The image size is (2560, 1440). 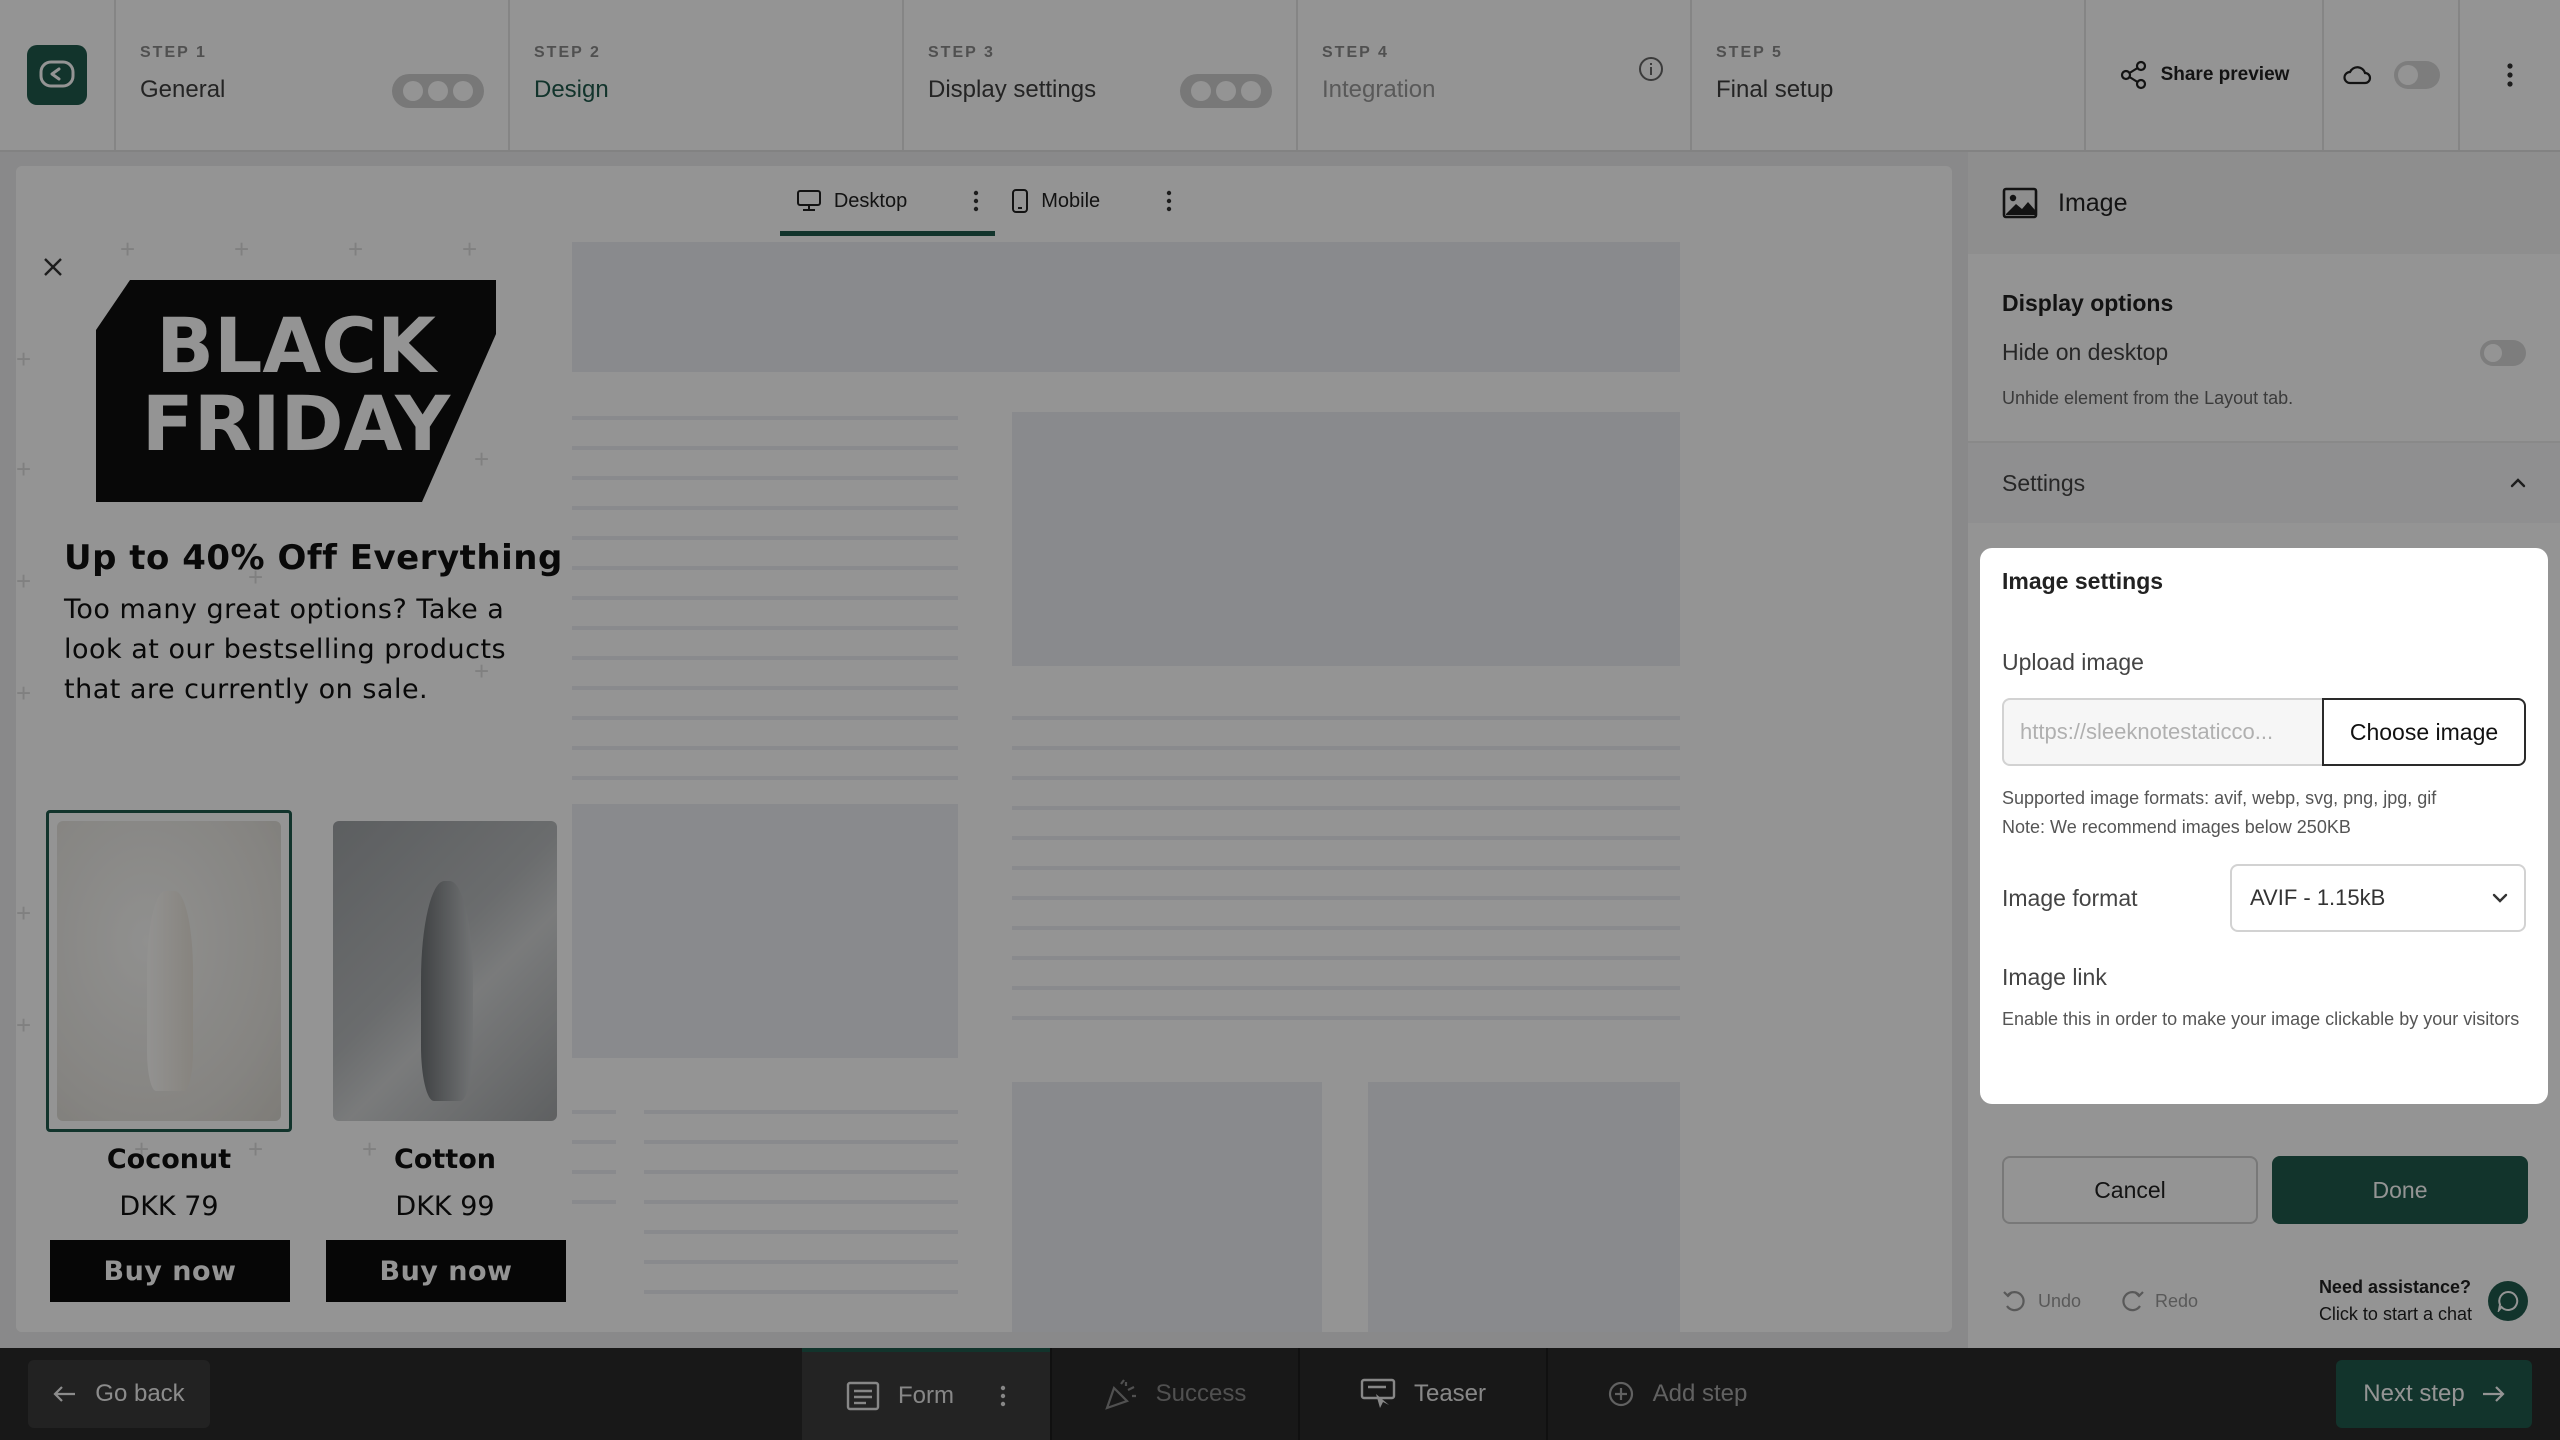 I want to click on settings-label: Settings, so click(x=2044, y=482).